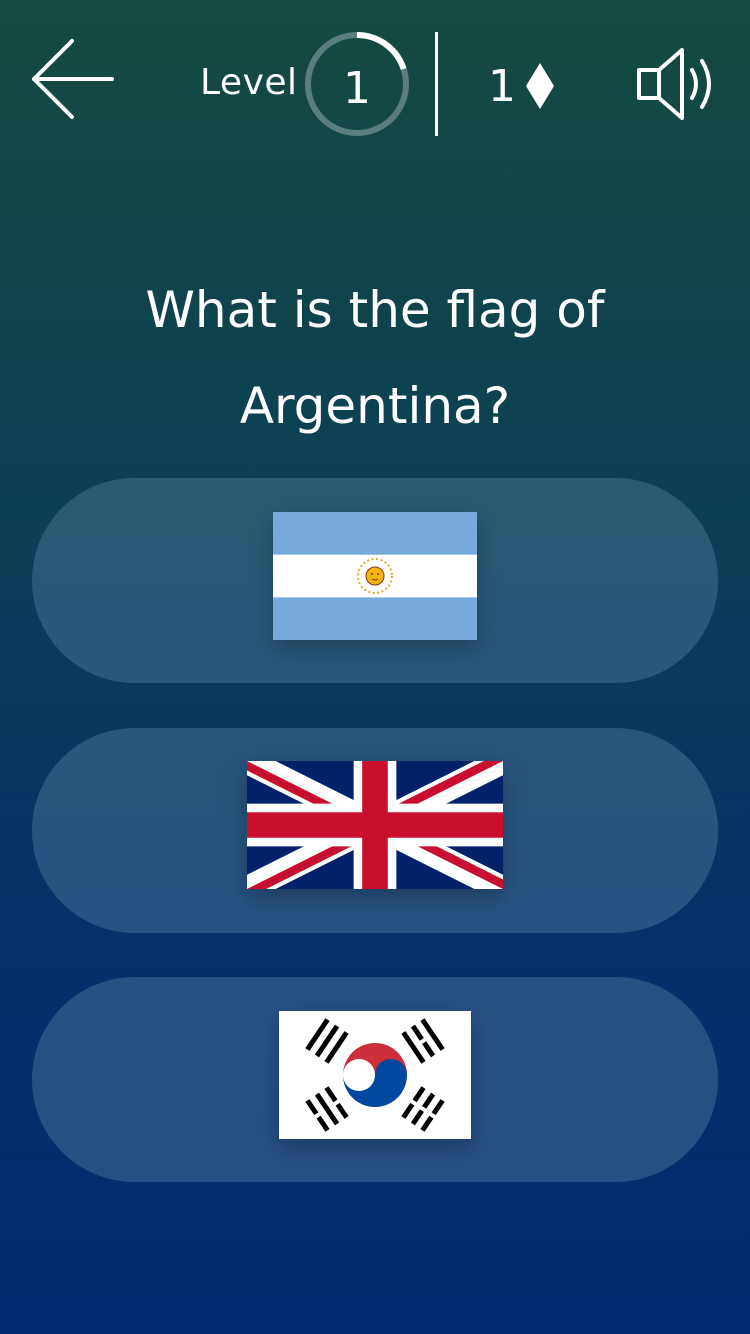  I want to click on gems-counter: 1, so click(522, 86).